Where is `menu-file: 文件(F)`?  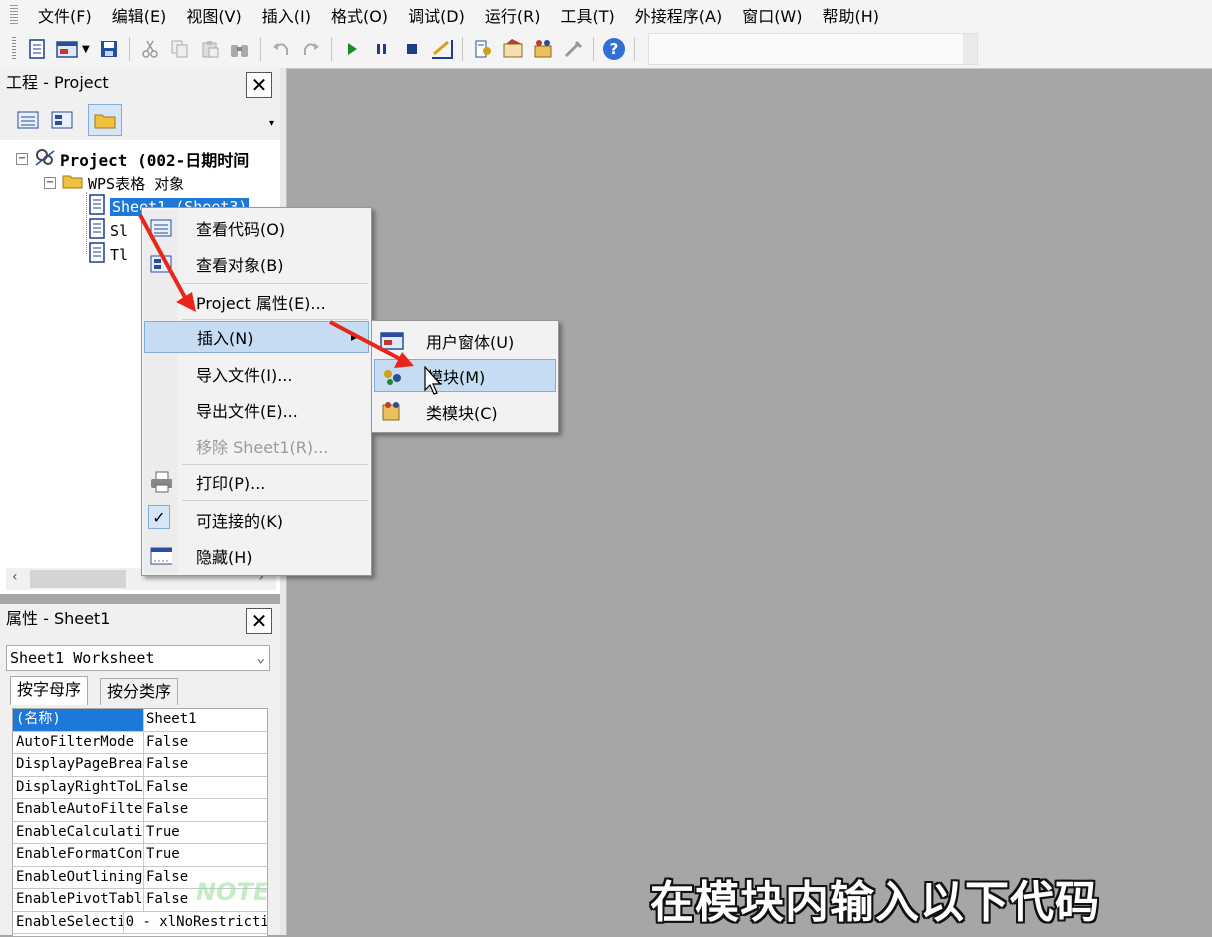
menu-file: 文件(F) is located at coordinates (65, 15).